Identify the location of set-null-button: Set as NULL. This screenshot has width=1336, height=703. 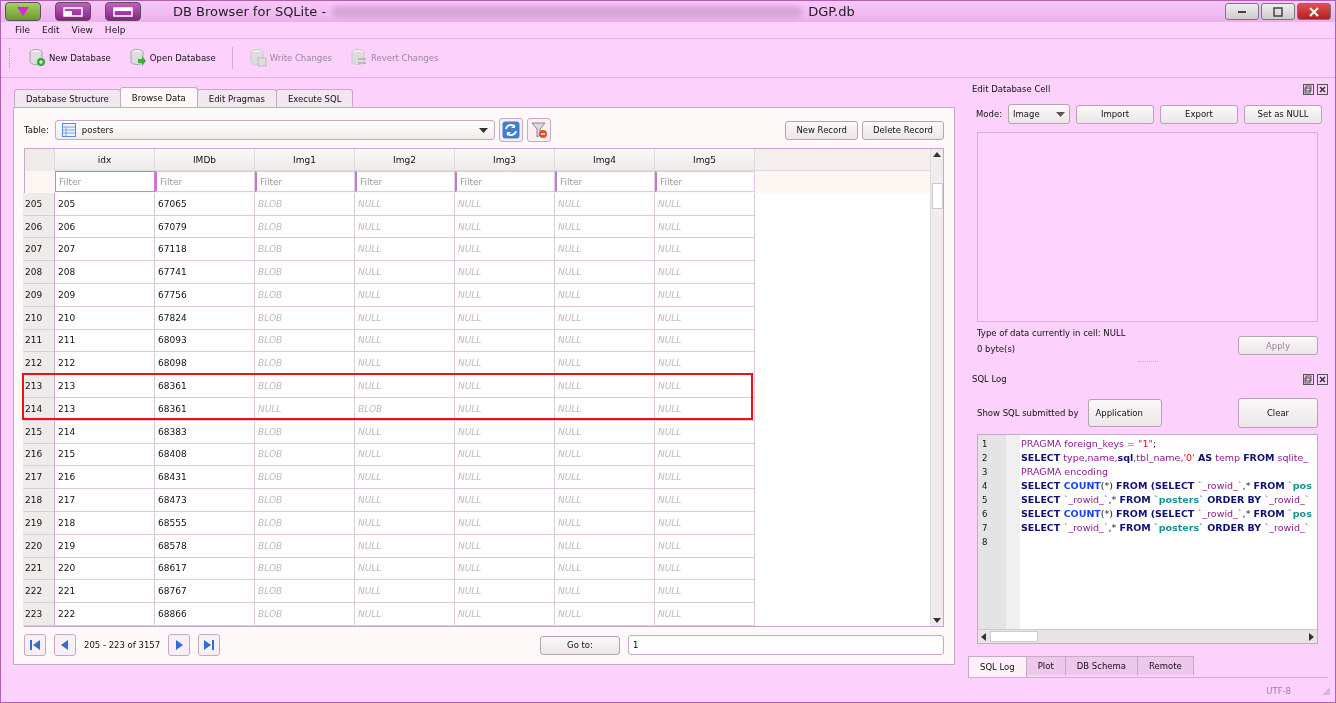
(1283, 114).